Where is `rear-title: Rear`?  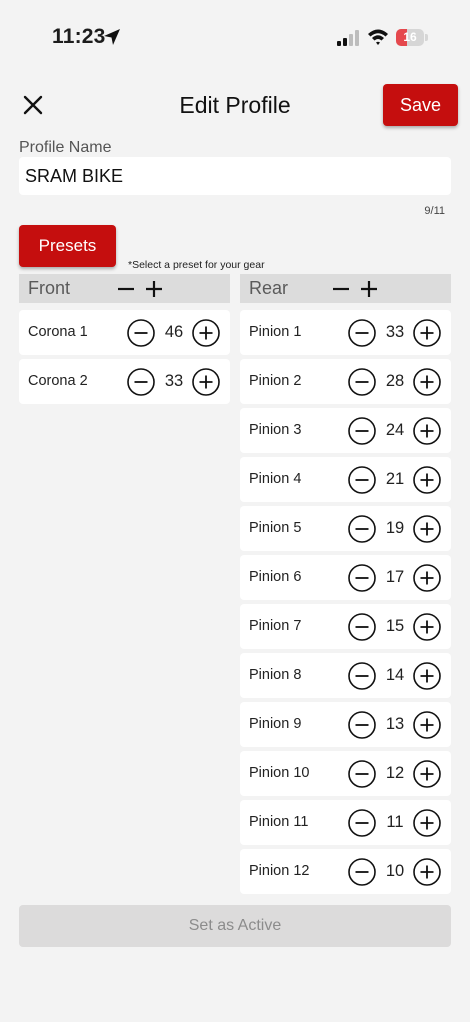
rear-title: Rear is located at coordinates (269, 288).